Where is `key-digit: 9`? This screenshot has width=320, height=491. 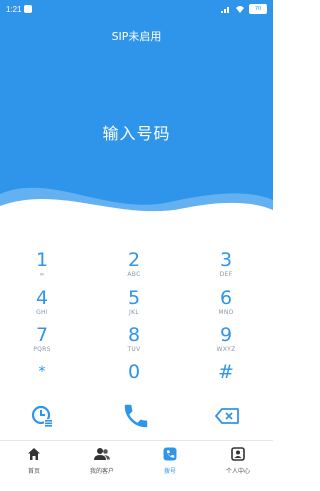 key-digit: 9 is located at coordinates (226, 335).